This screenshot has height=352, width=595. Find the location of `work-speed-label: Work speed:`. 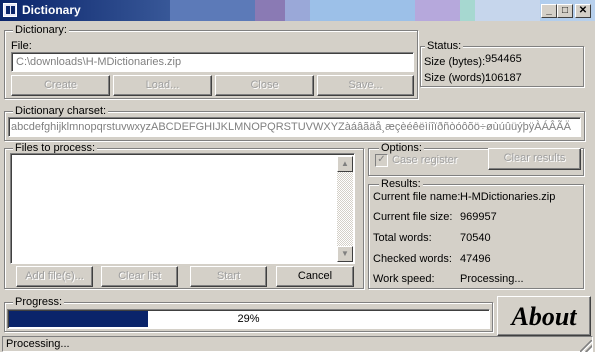

work-speed-label: Work speed: is located at coordinates (404, 279).